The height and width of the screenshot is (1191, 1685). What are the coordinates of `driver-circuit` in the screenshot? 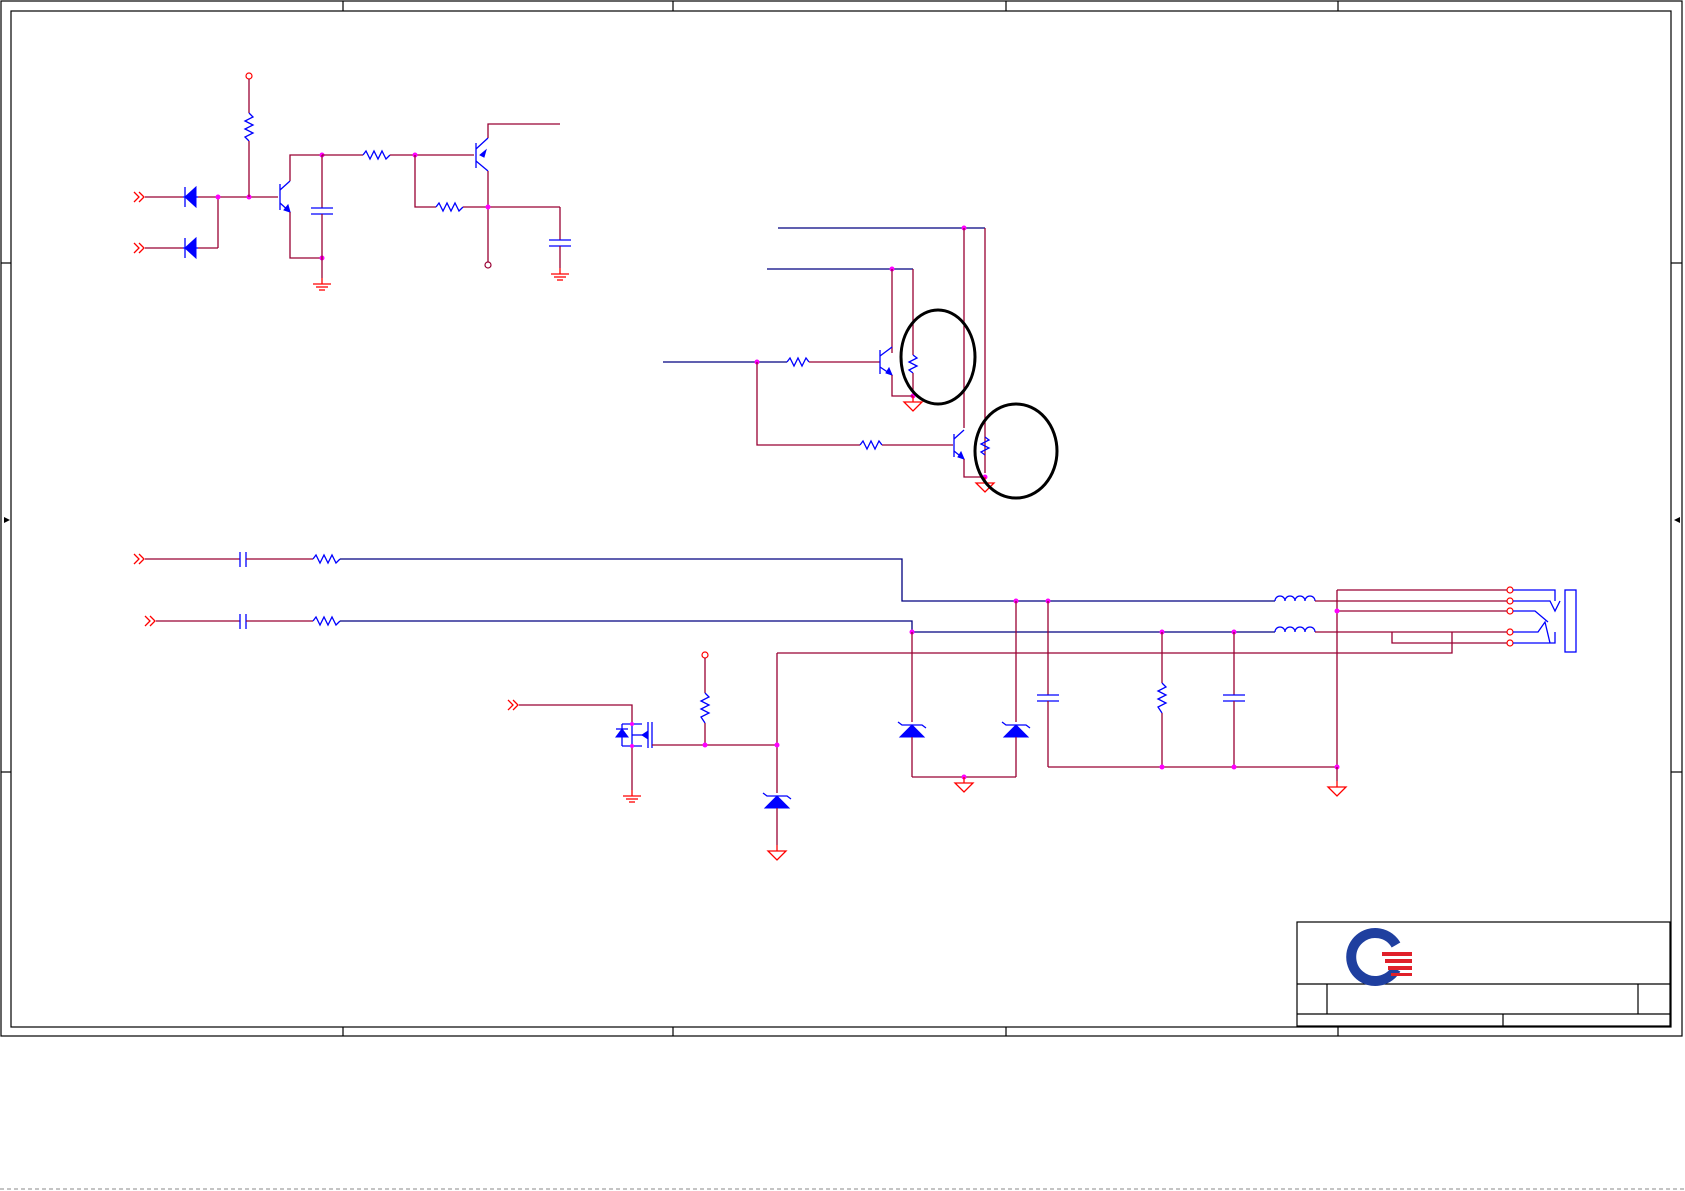 It's located at (352, 181).